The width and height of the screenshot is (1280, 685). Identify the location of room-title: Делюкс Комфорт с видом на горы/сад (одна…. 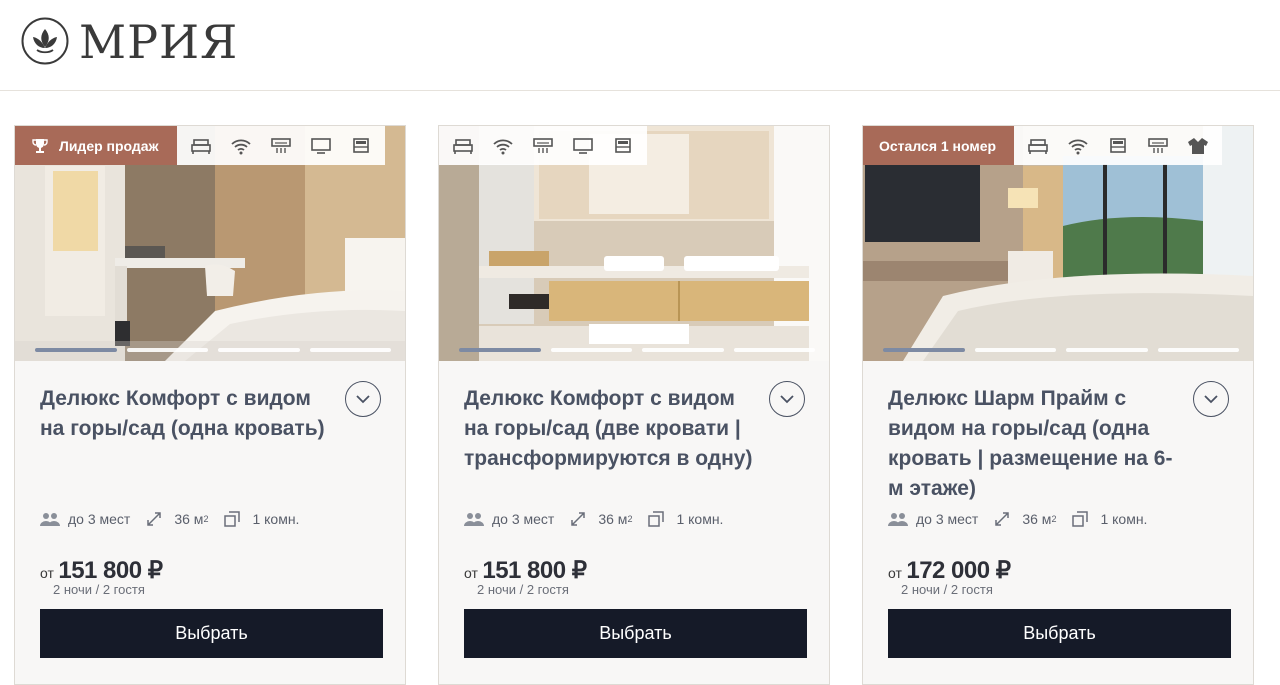
(190, 414).